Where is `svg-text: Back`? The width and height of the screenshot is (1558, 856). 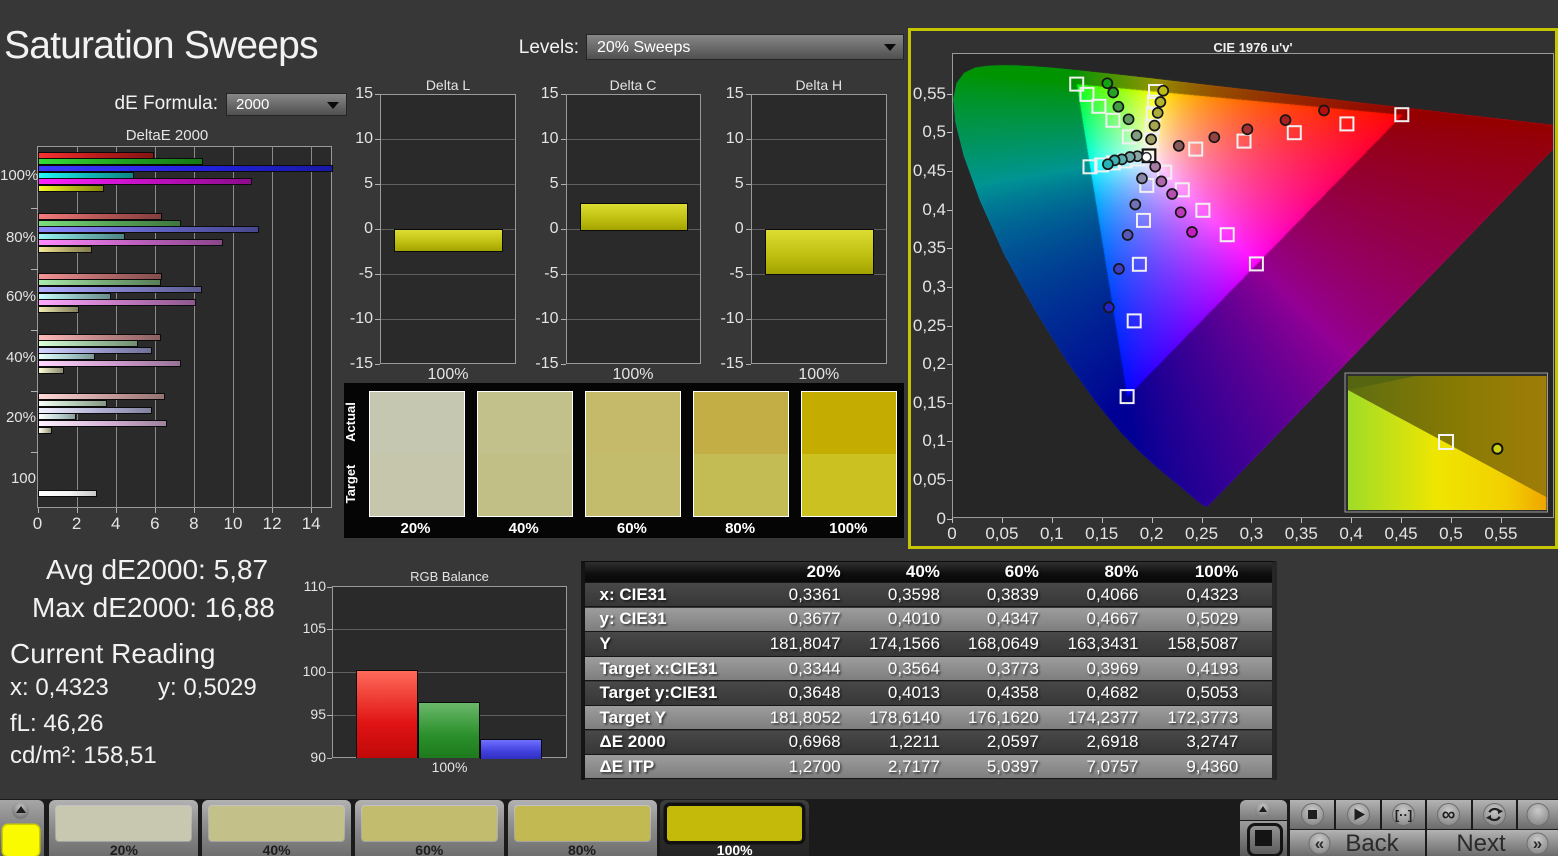 svg-text: Back is located at coordinates (1372, 843).